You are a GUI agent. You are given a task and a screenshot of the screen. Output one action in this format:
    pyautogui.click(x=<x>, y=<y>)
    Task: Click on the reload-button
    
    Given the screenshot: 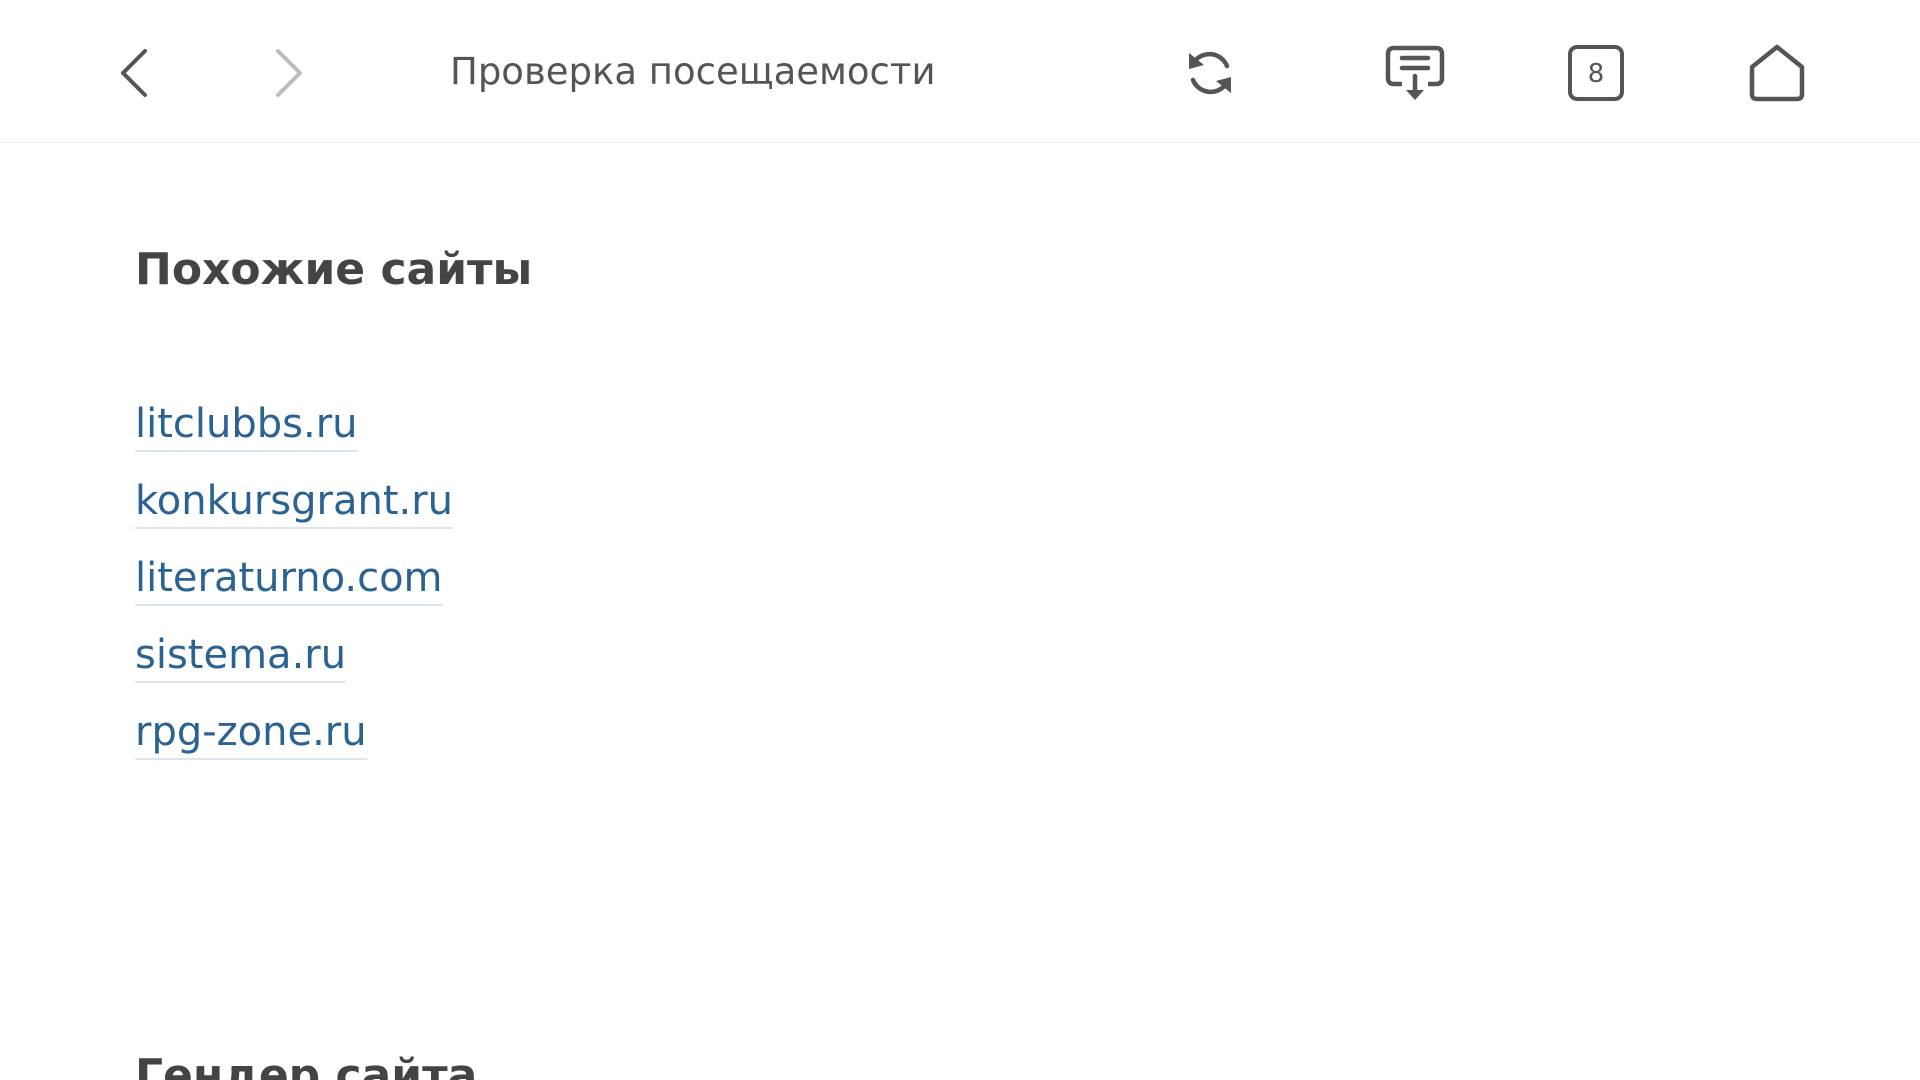 What is the action you would take?
    pyautogui.click(x=1210, y=73)
    